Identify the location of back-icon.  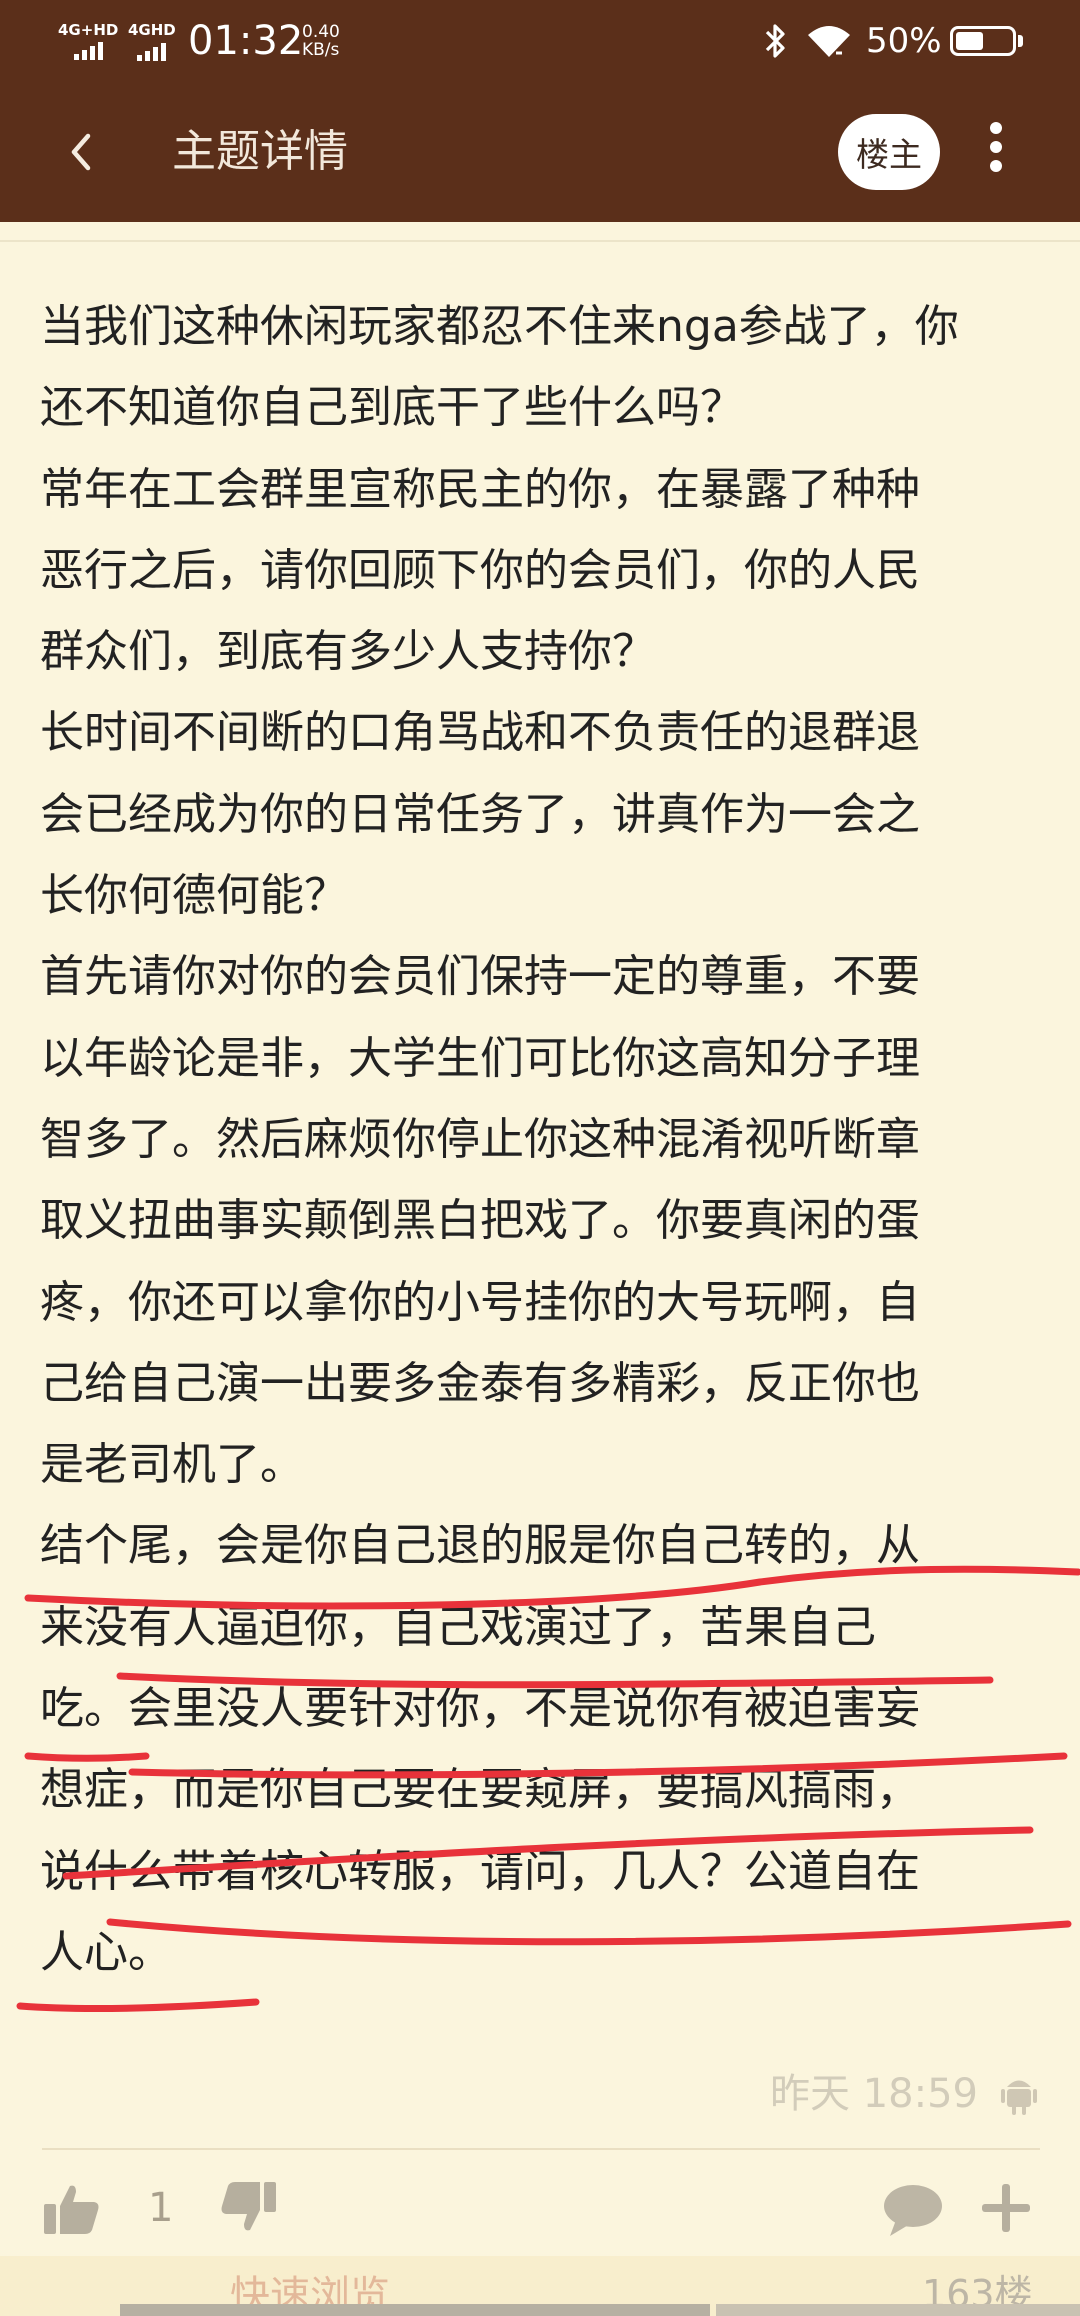
(82, 152).